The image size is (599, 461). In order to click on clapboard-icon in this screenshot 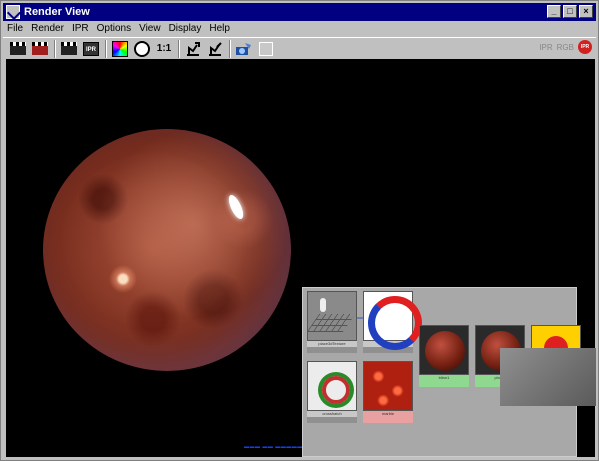, I will do `click(18, 48)`.